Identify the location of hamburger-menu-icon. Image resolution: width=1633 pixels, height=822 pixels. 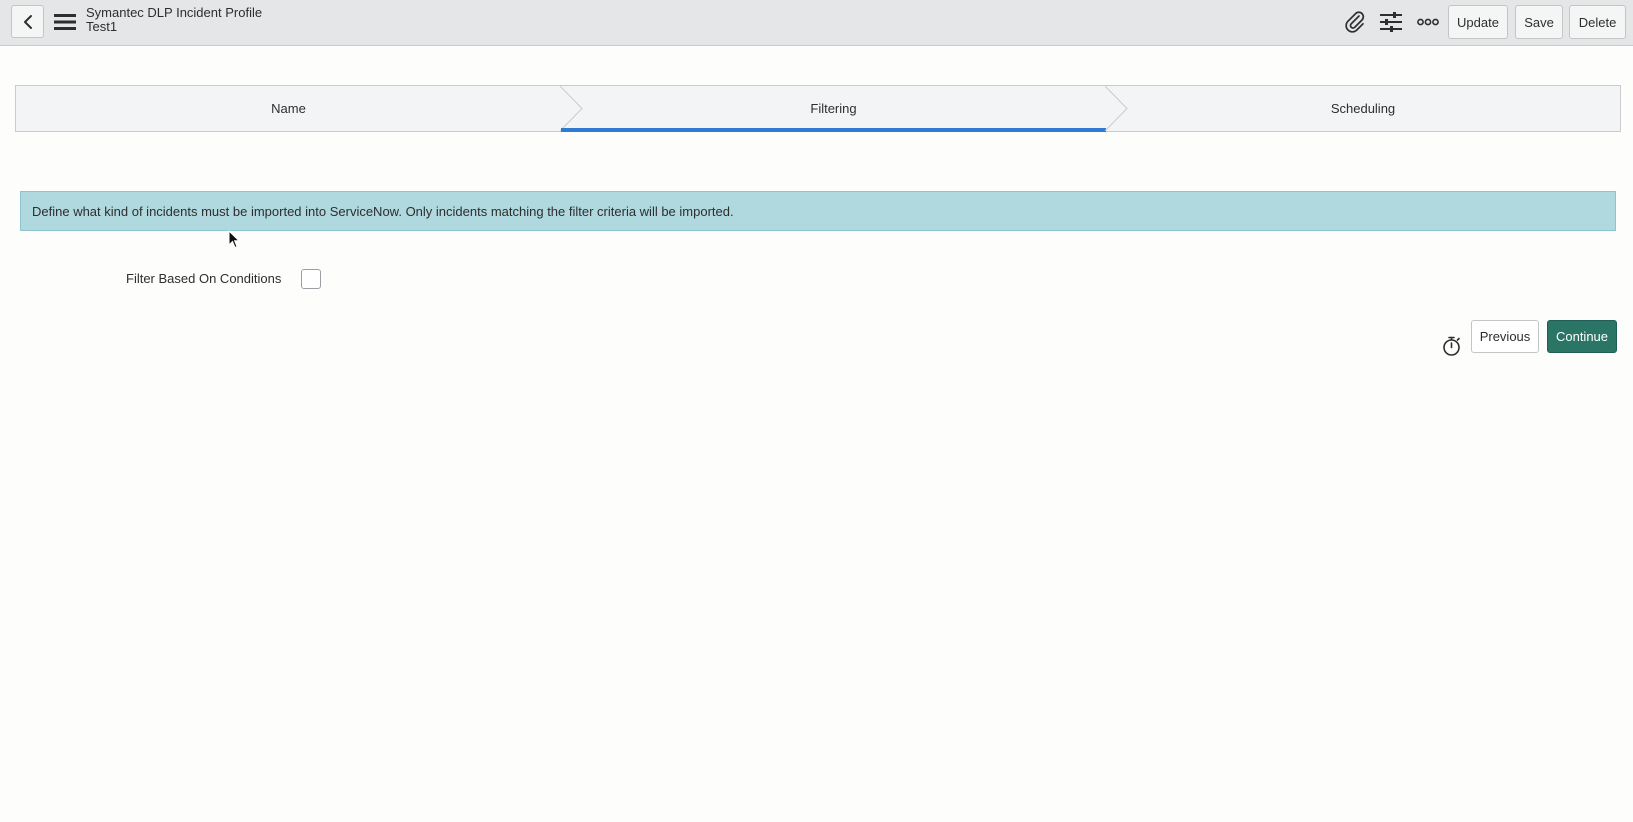
(65, 22).